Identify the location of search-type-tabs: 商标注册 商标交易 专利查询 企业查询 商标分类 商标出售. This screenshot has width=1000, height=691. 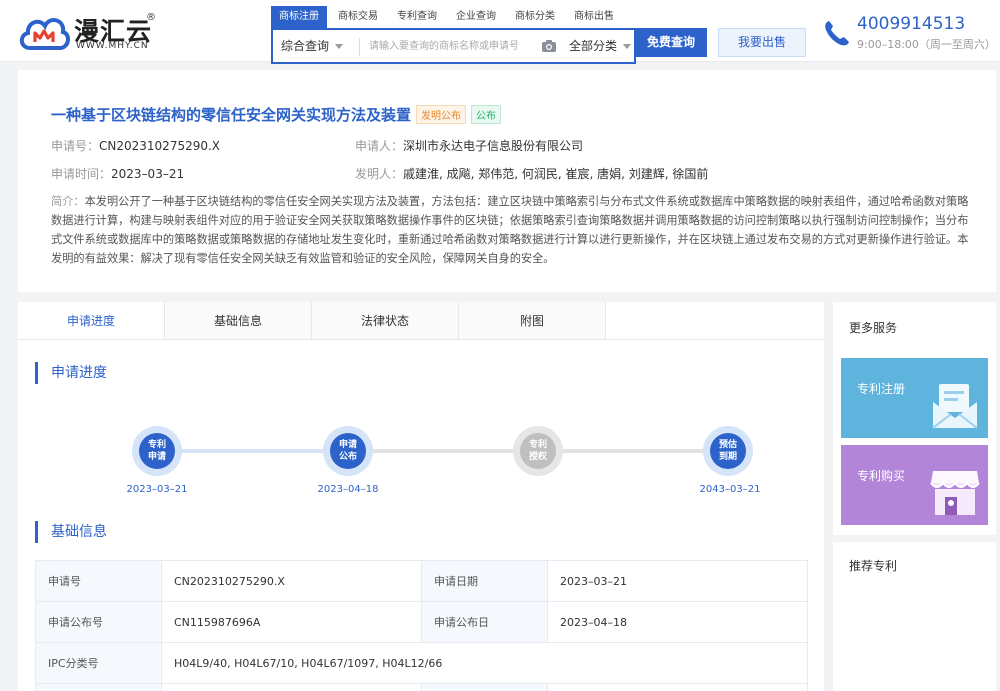
(448, 17).